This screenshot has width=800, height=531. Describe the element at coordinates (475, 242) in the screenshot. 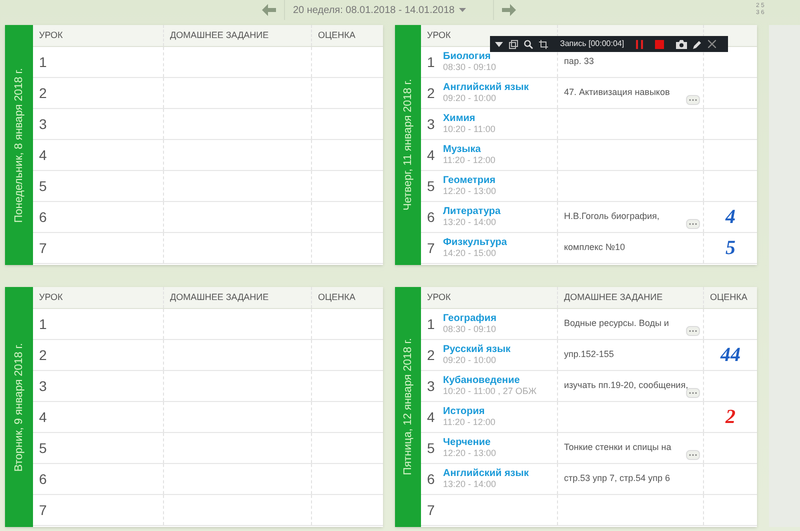

I see `subject-link: Физкультура` at that location.